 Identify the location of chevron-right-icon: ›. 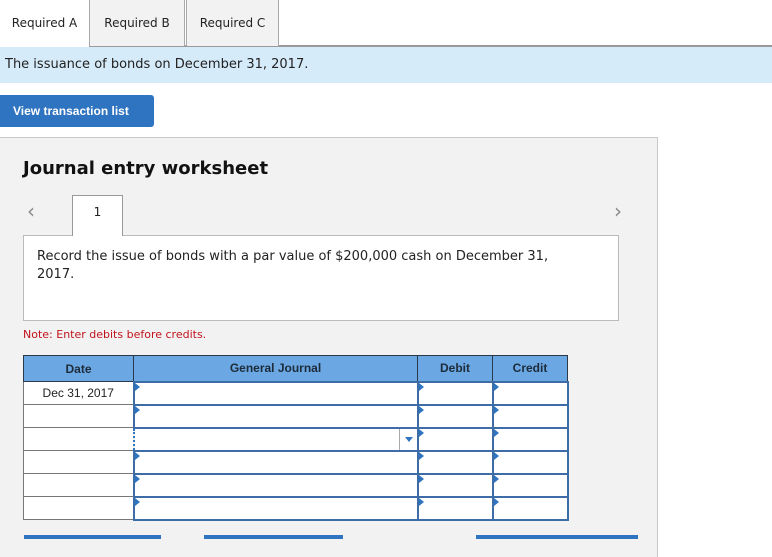
(618, 211).